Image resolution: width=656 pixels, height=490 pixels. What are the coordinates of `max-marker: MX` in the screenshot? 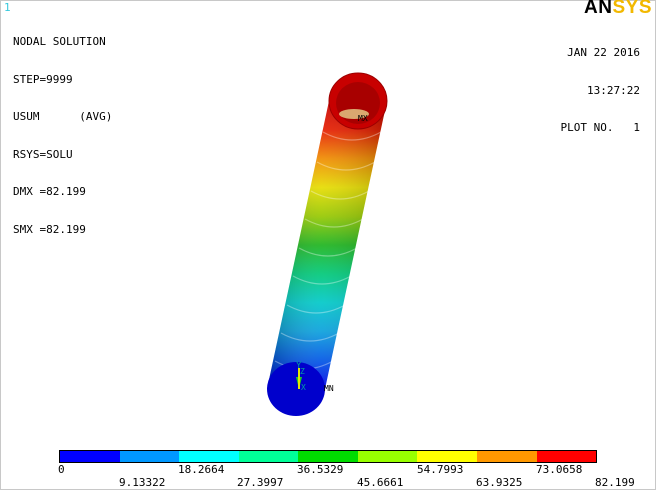 It's located at (363, 118).